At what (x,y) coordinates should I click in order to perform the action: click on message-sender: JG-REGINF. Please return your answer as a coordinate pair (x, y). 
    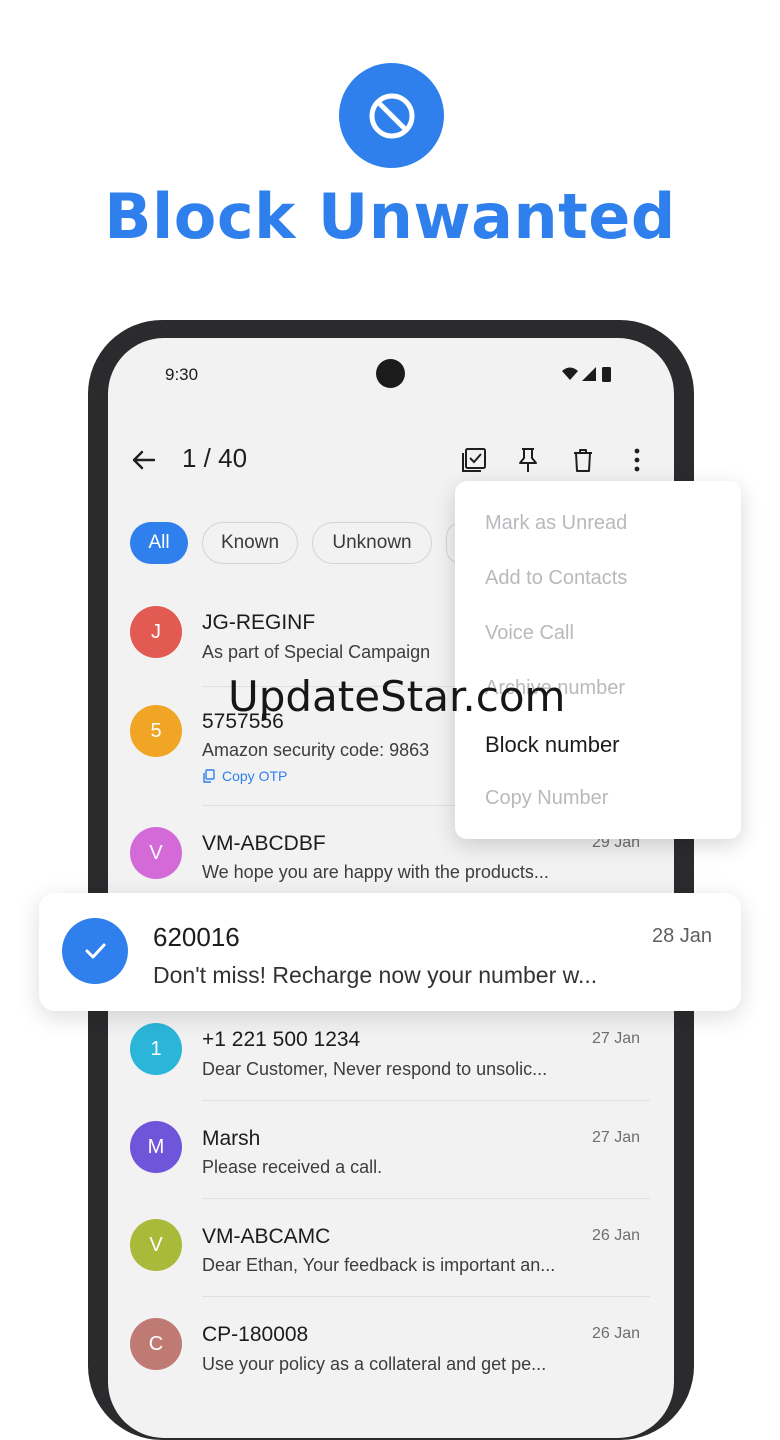
    Looking at the image, I should click on (259, 622).